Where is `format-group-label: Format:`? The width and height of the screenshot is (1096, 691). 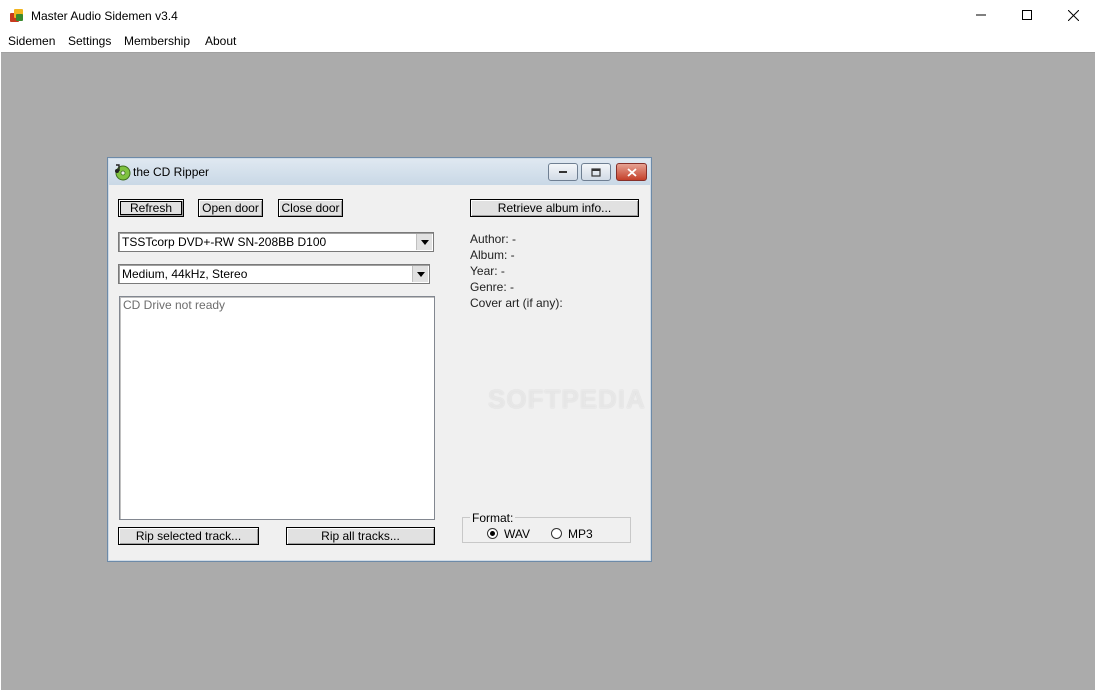
format-group-label: Format: is located at coordinates (493, 518).